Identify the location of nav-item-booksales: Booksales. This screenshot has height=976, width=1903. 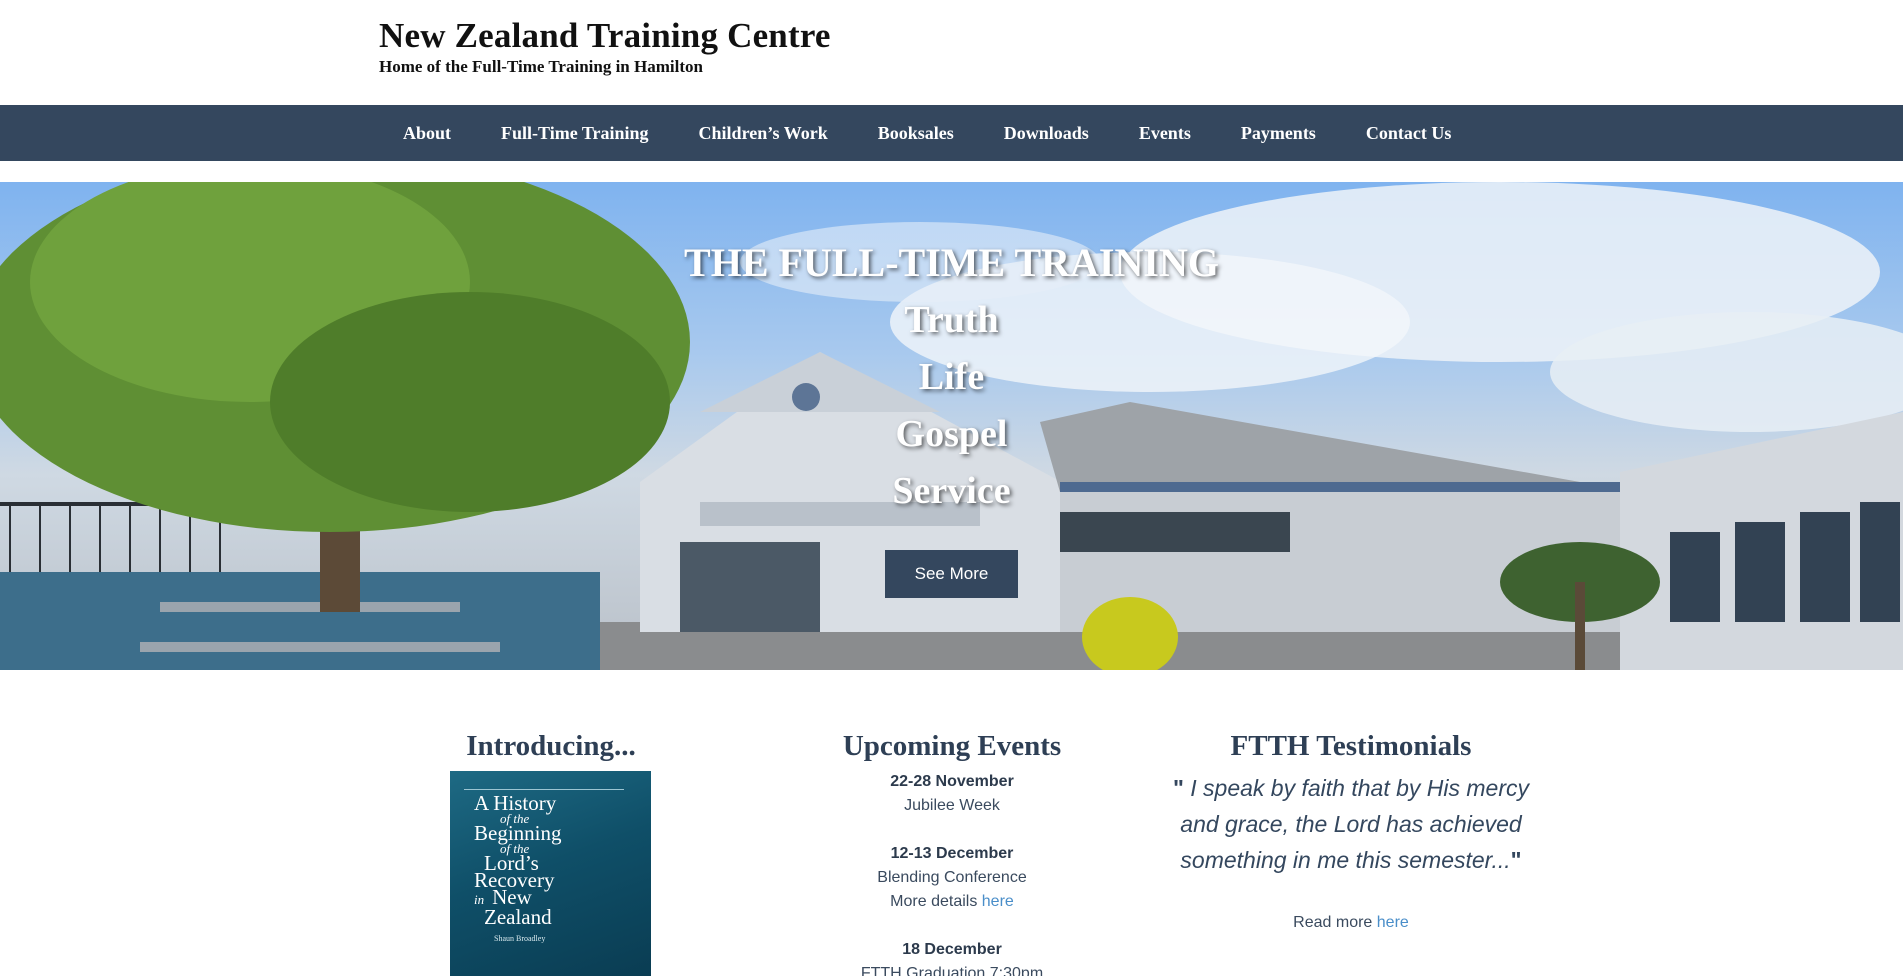
(916, 133).